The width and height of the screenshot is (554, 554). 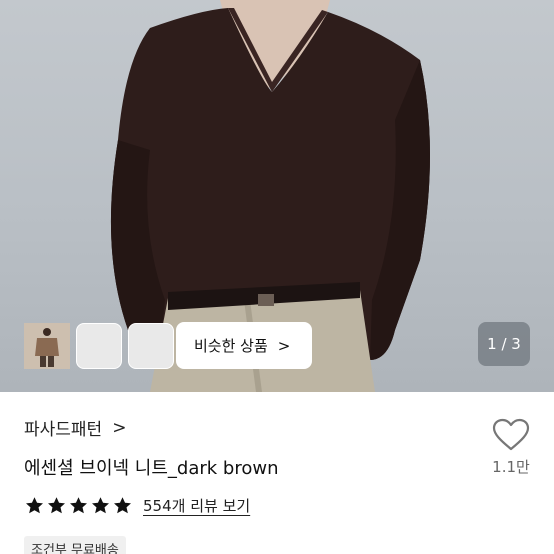 I want to click on thumbnail-strip, so click(x=99, y=346).